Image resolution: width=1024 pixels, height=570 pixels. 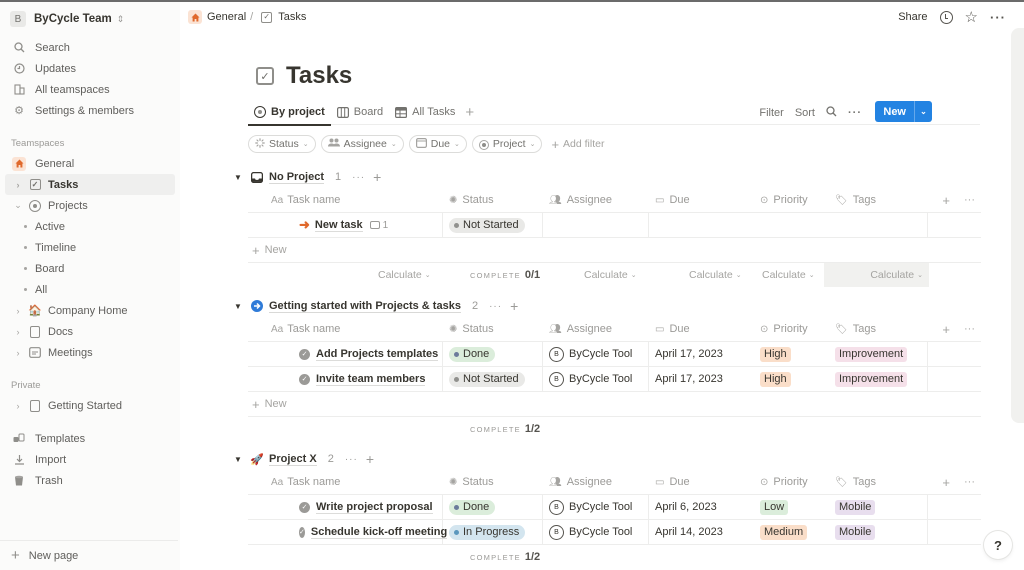 What do you see at coordinates (345, 507) in the screenshot?
I see `task-name-cell: ✓ Write project proposal` at bounding box center [345, 507].